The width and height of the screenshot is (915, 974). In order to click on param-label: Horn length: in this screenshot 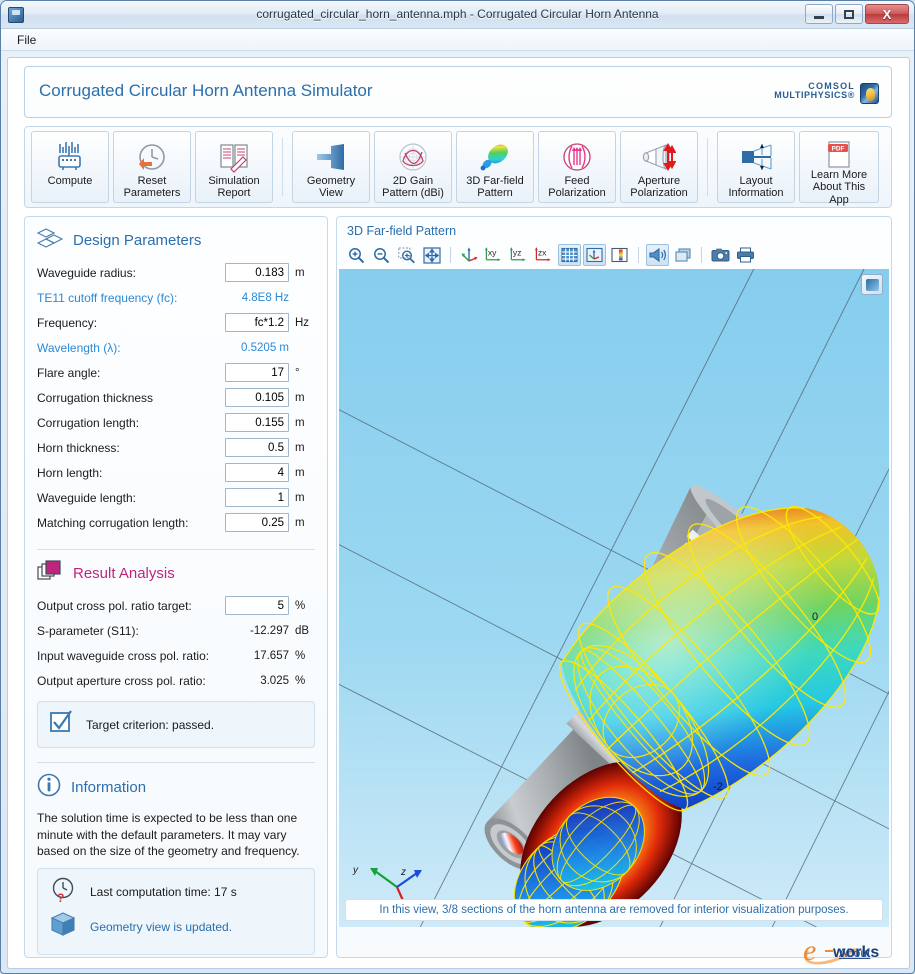, I will do `click(70, 472)`.